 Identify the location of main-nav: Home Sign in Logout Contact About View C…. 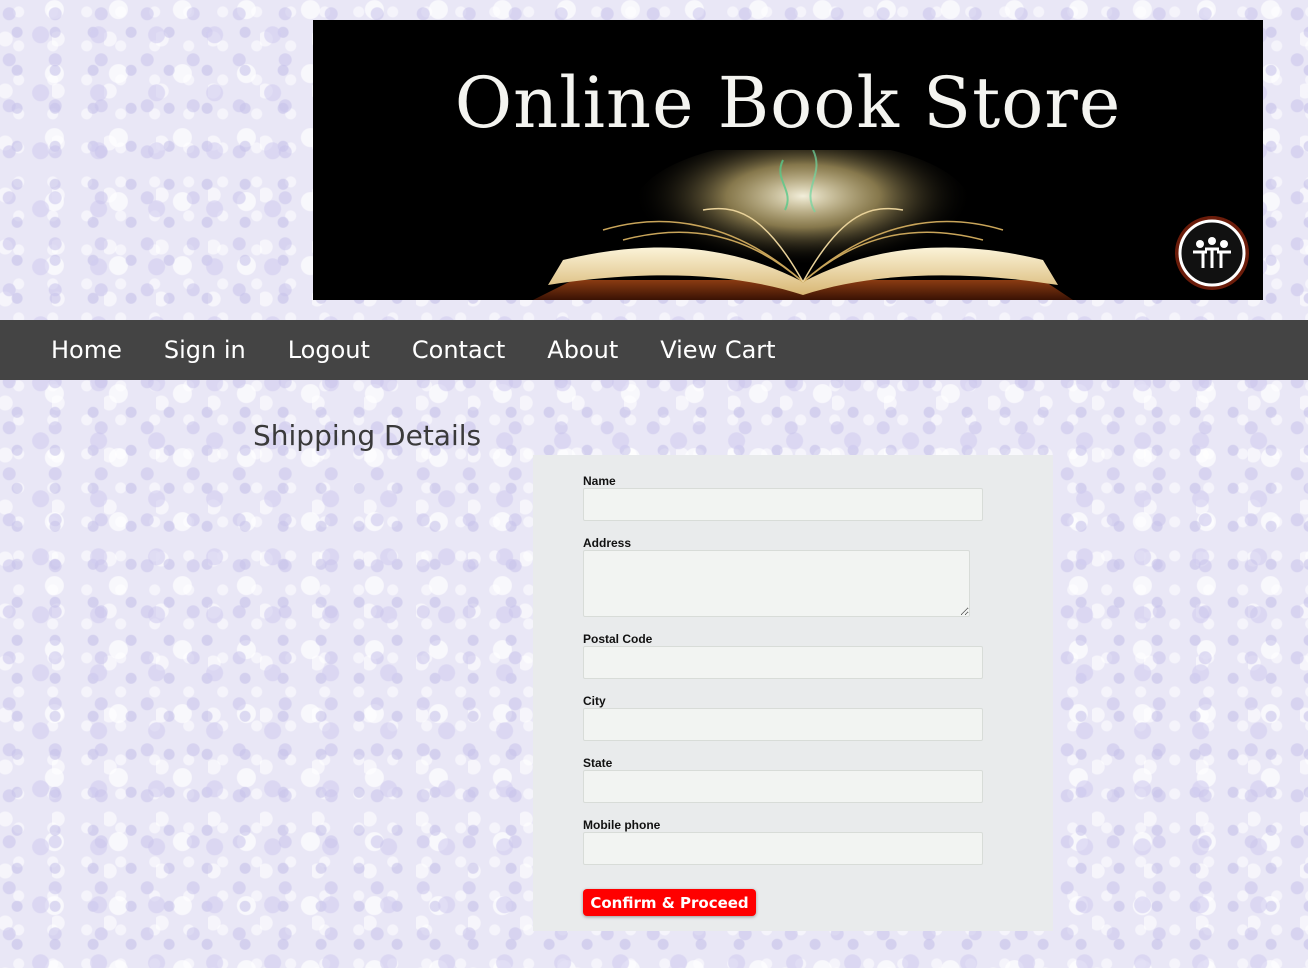
(654, 350).